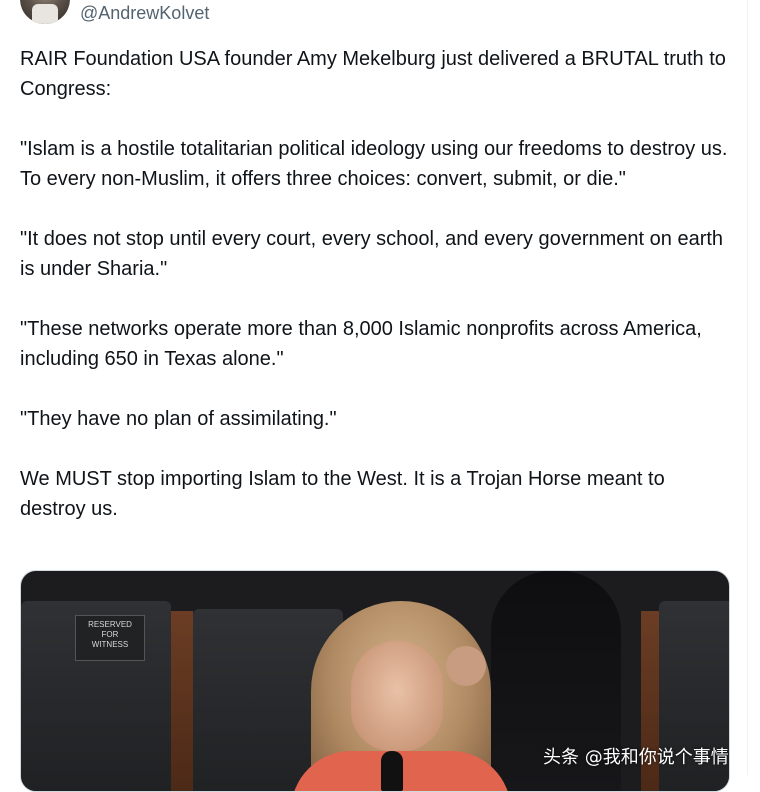  I want to click on sign-line: WITNESS, so click(110, 644).